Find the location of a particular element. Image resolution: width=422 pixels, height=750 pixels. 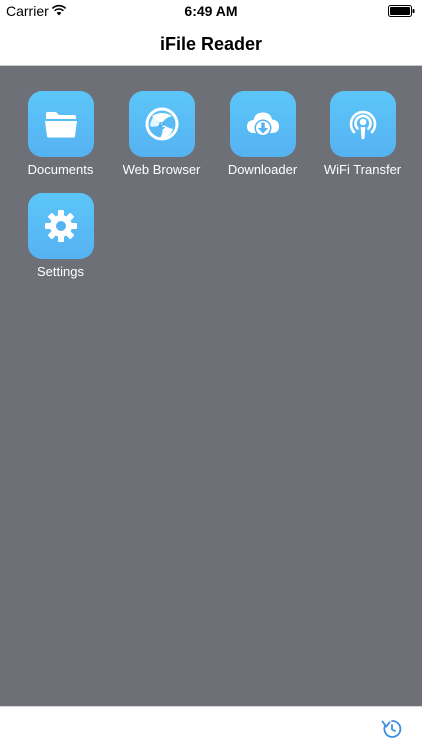

app-label: Downloader is located at coordinates (262, 169).